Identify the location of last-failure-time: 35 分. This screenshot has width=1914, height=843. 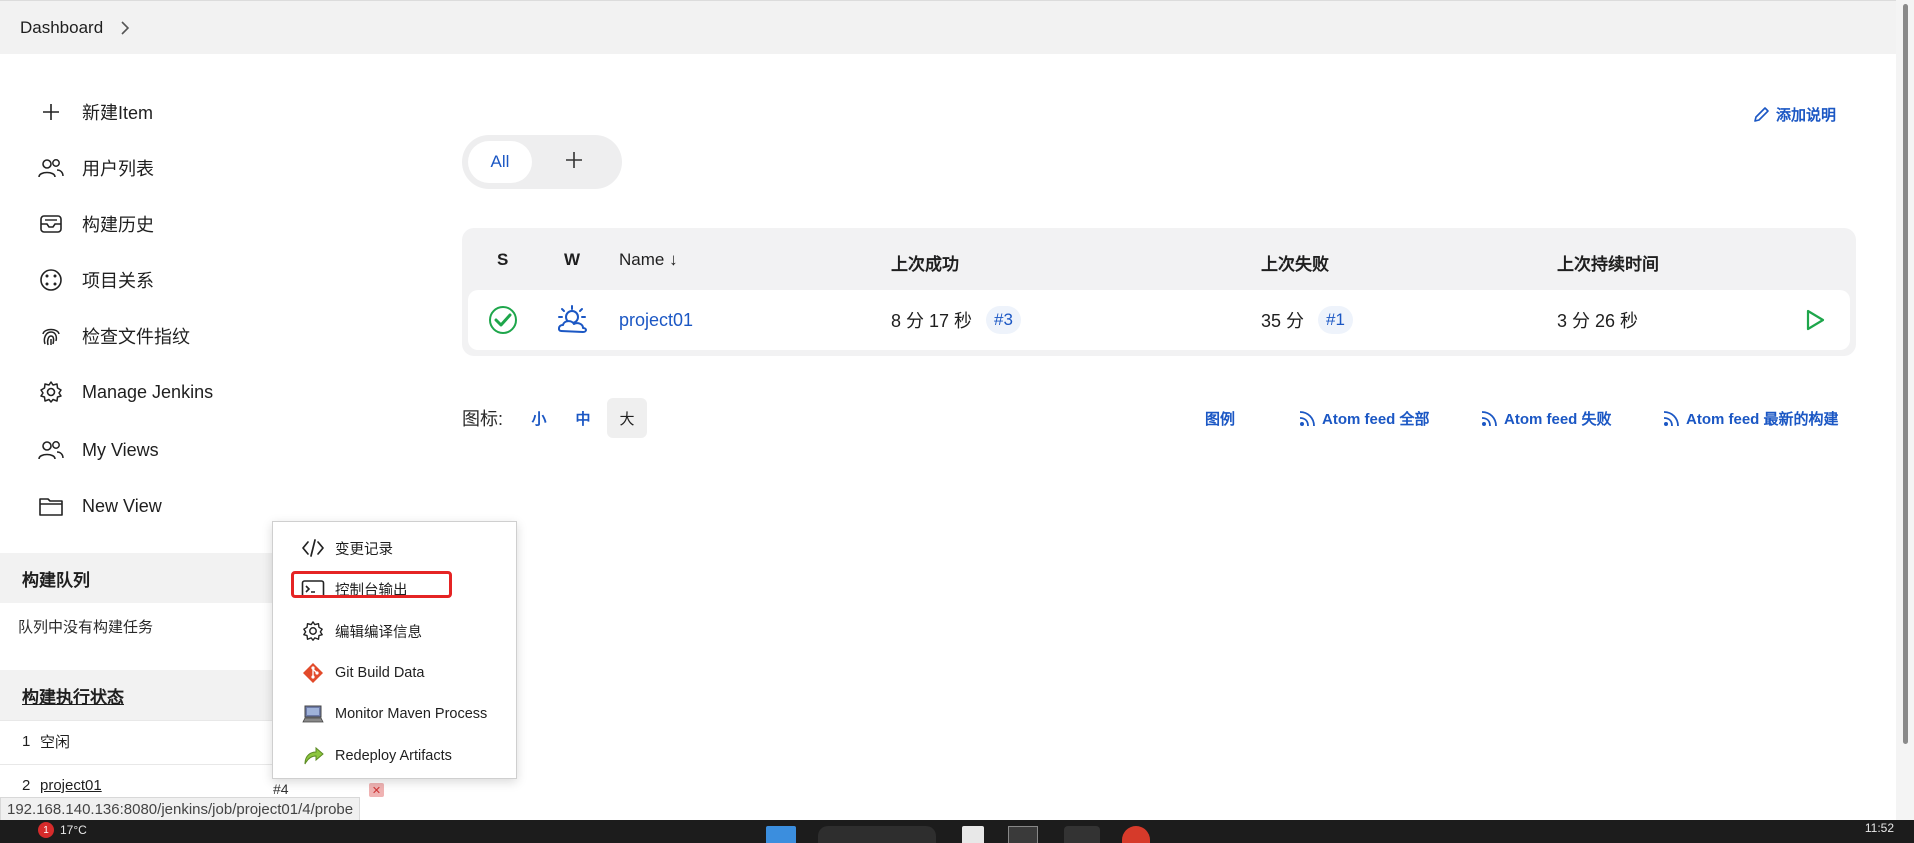
(1283, 321).